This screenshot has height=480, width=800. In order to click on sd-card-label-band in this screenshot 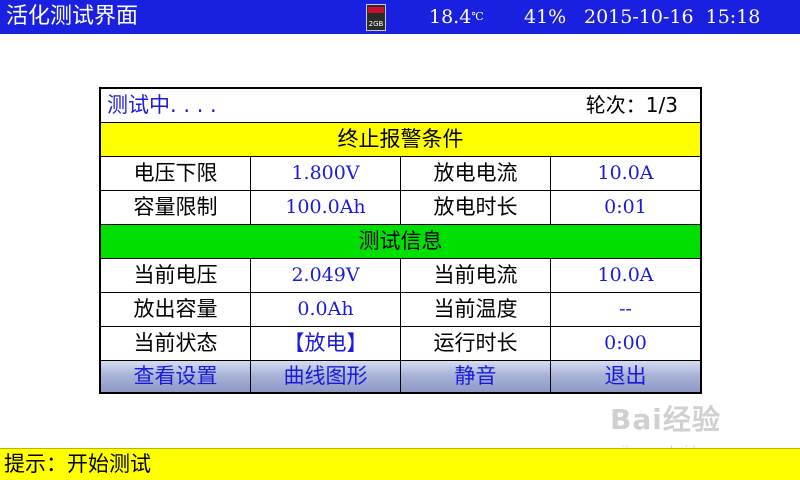, I will do `click(376, 10)`.